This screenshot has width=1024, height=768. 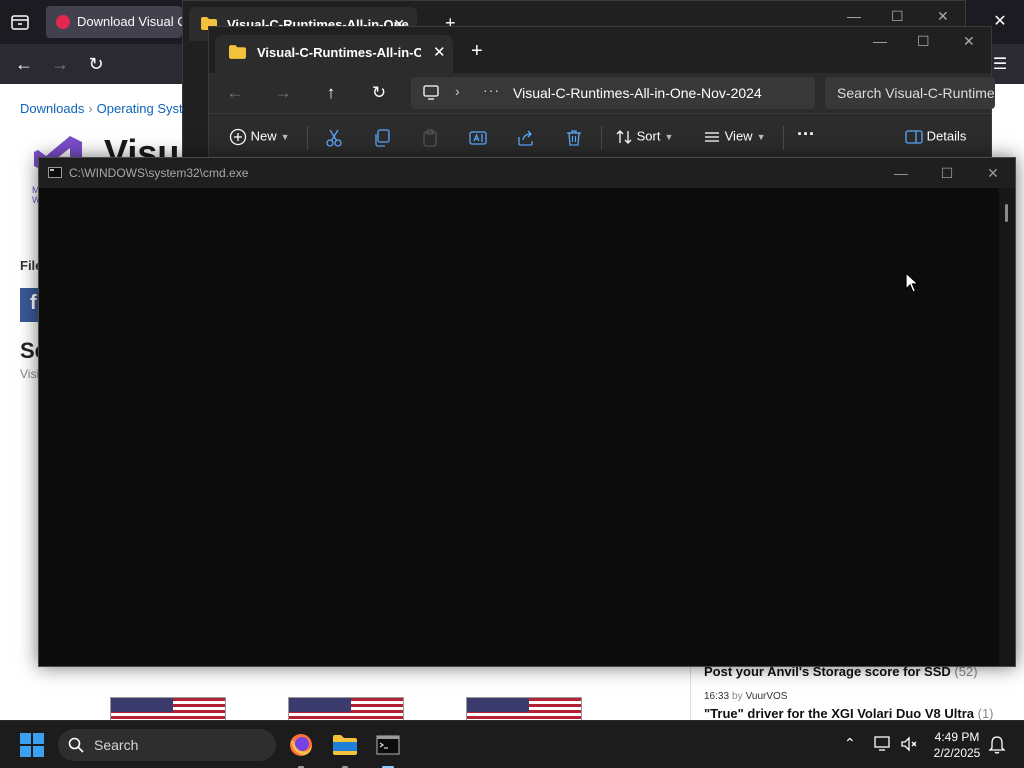 I want to click on file-explorer-taskbar-button, so click(x=345, y=748).